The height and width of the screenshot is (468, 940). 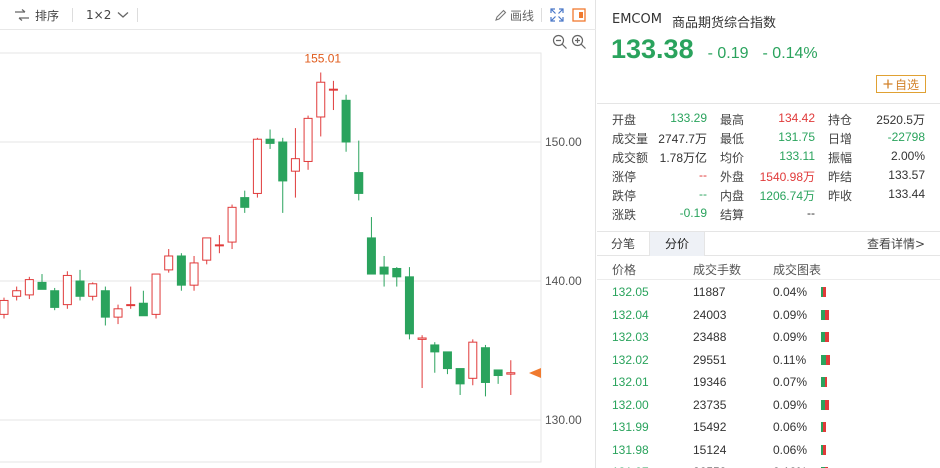 What do you see at coordinates (790, 53) in the screenshot?
I see `price-change-percent: - 0.14%` at bounding box center [790, 53].